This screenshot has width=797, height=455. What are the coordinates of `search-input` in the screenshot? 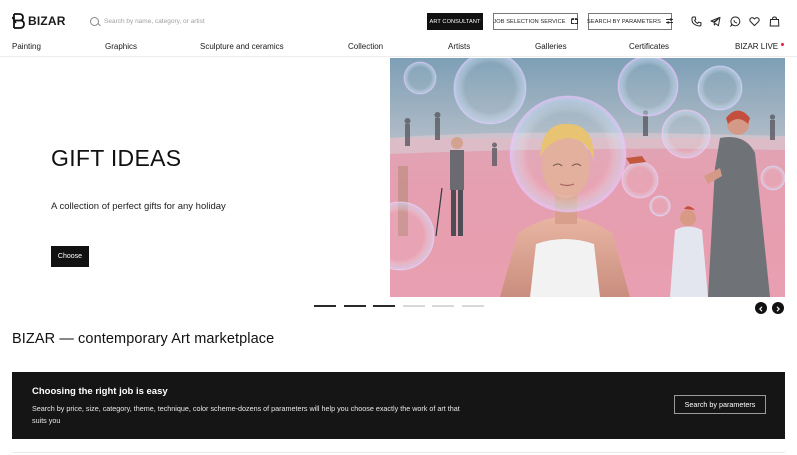 It's located at (234, 21).